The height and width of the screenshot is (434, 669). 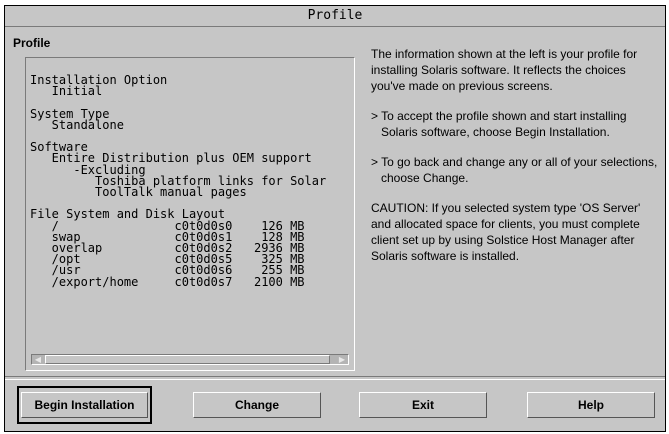 What do you see at coordinates (342, 359) in the screenshot?
I see `scroll-right-arrow-icon: ▶` at bounding box center [342, 359].